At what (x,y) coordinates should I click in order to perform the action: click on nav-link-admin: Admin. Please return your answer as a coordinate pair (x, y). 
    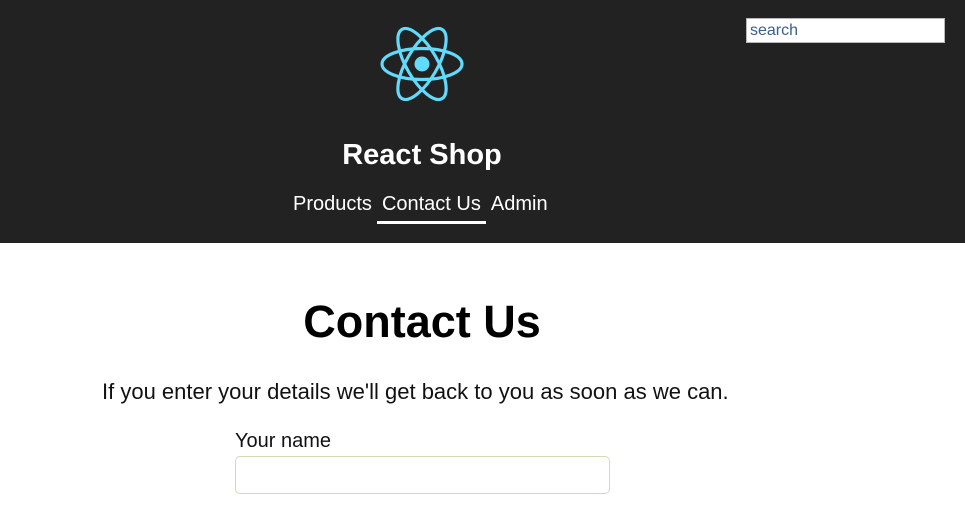
    Looking at the image, I should click on (519, 207).